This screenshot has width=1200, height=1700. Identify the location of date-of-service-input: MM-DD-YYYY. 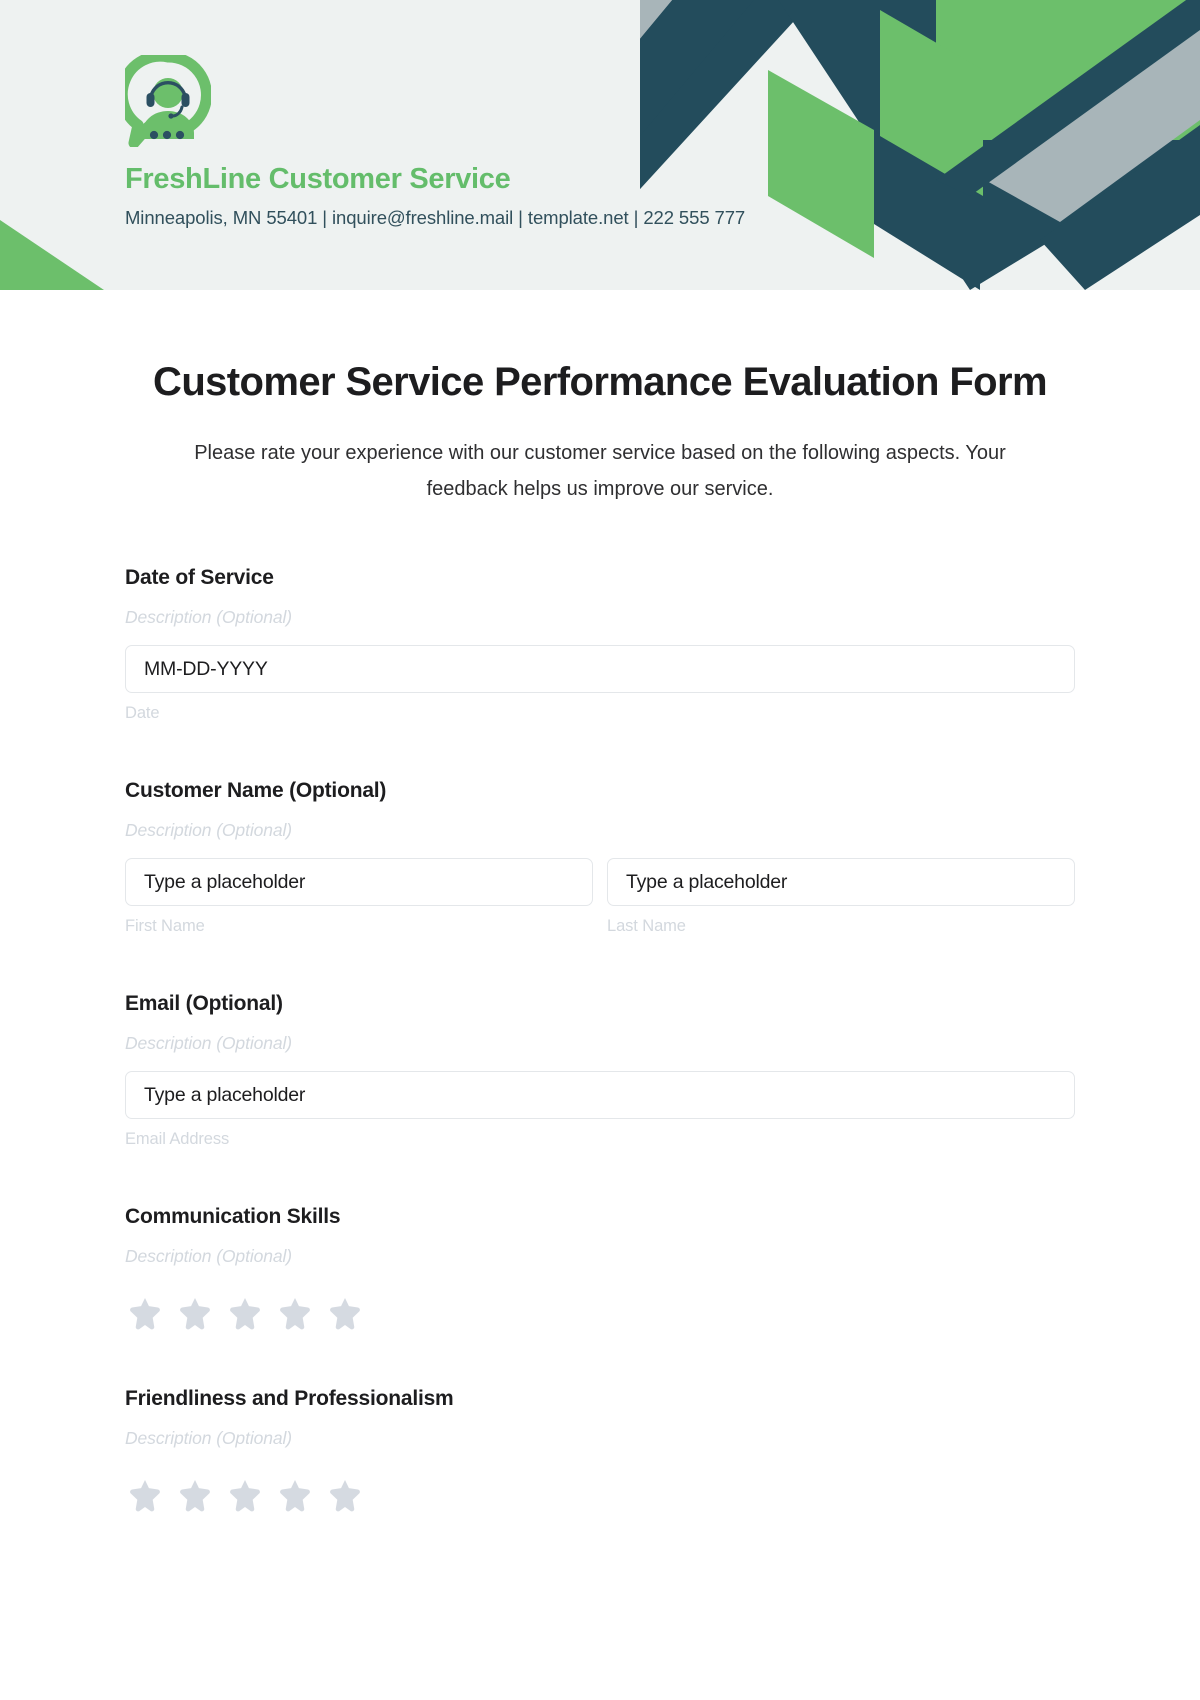
(600, 669).